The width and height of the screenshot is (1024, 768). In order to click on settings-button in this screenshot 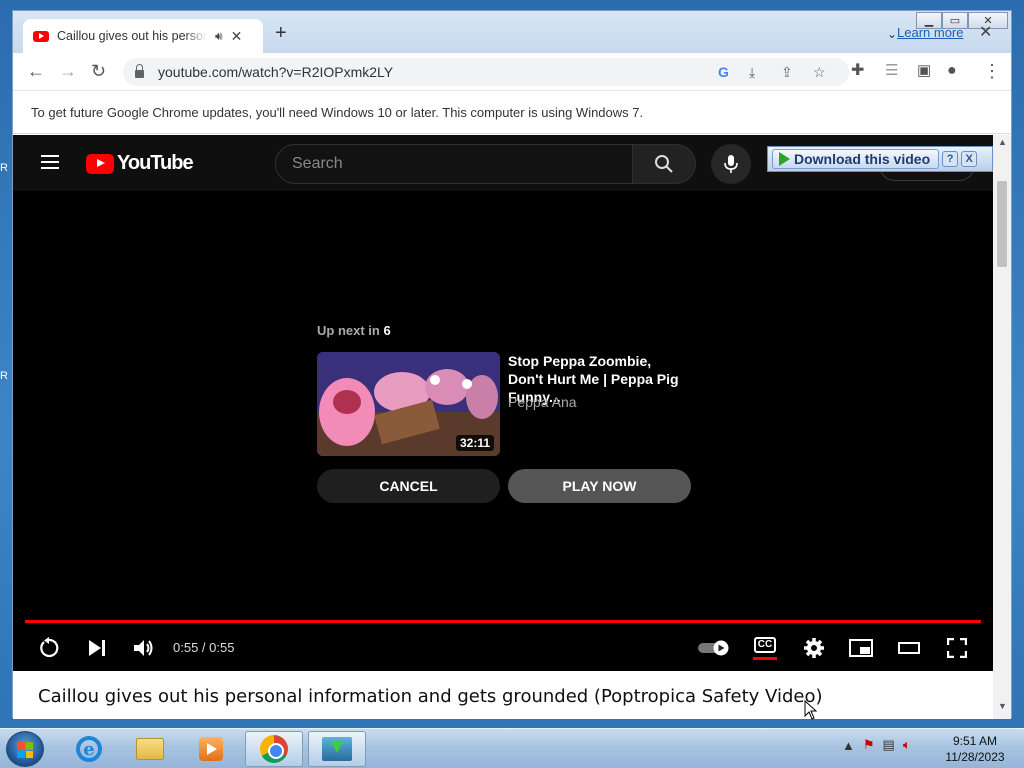, I will do `click(814, 648)`.